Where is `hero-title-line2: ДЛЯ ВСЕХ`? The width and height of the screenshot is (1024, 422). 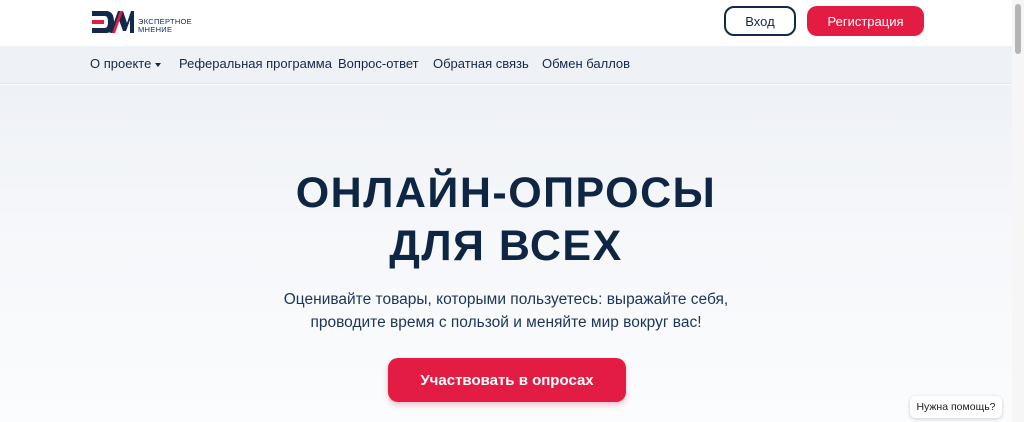
hero-title-line2: ДЛЯ ВСЕХ is located at coordinates (506, 246).